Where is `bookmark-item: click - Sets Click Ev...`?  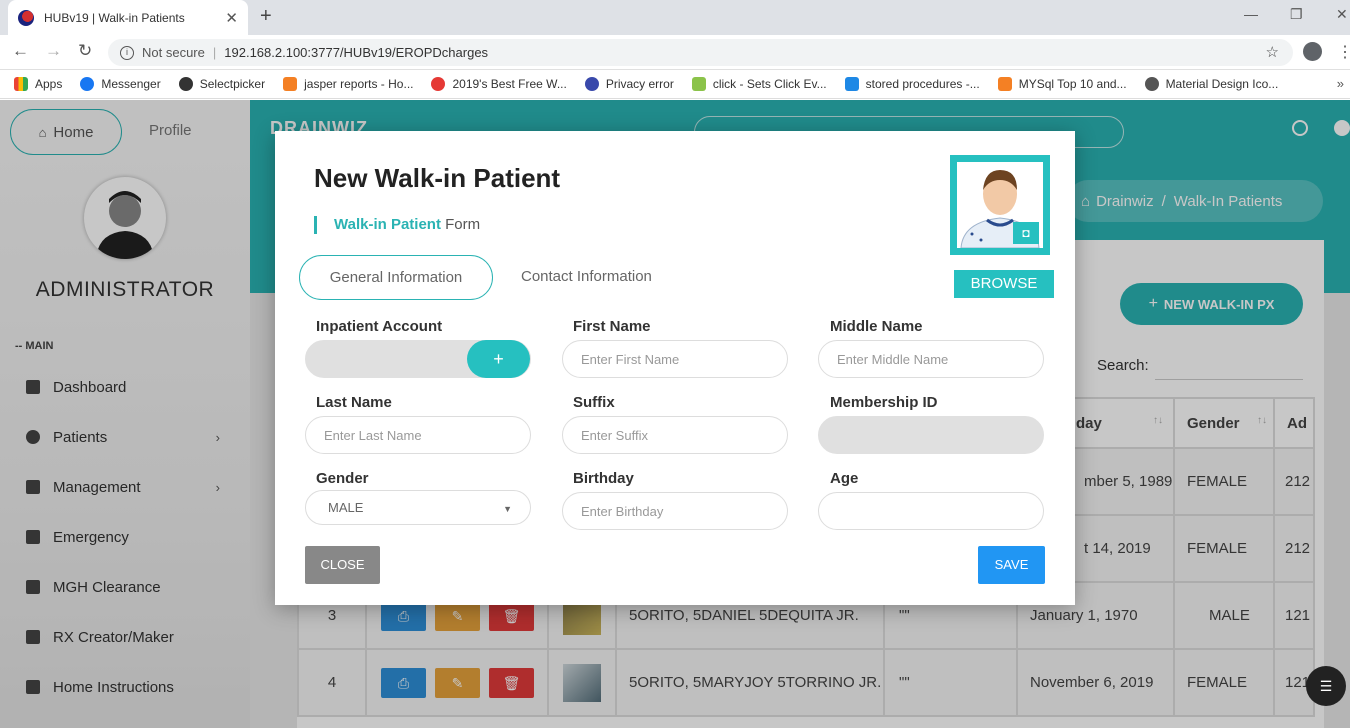
bookmark-item: click - Sets Click Ev... is located at coordinates (759, 84).